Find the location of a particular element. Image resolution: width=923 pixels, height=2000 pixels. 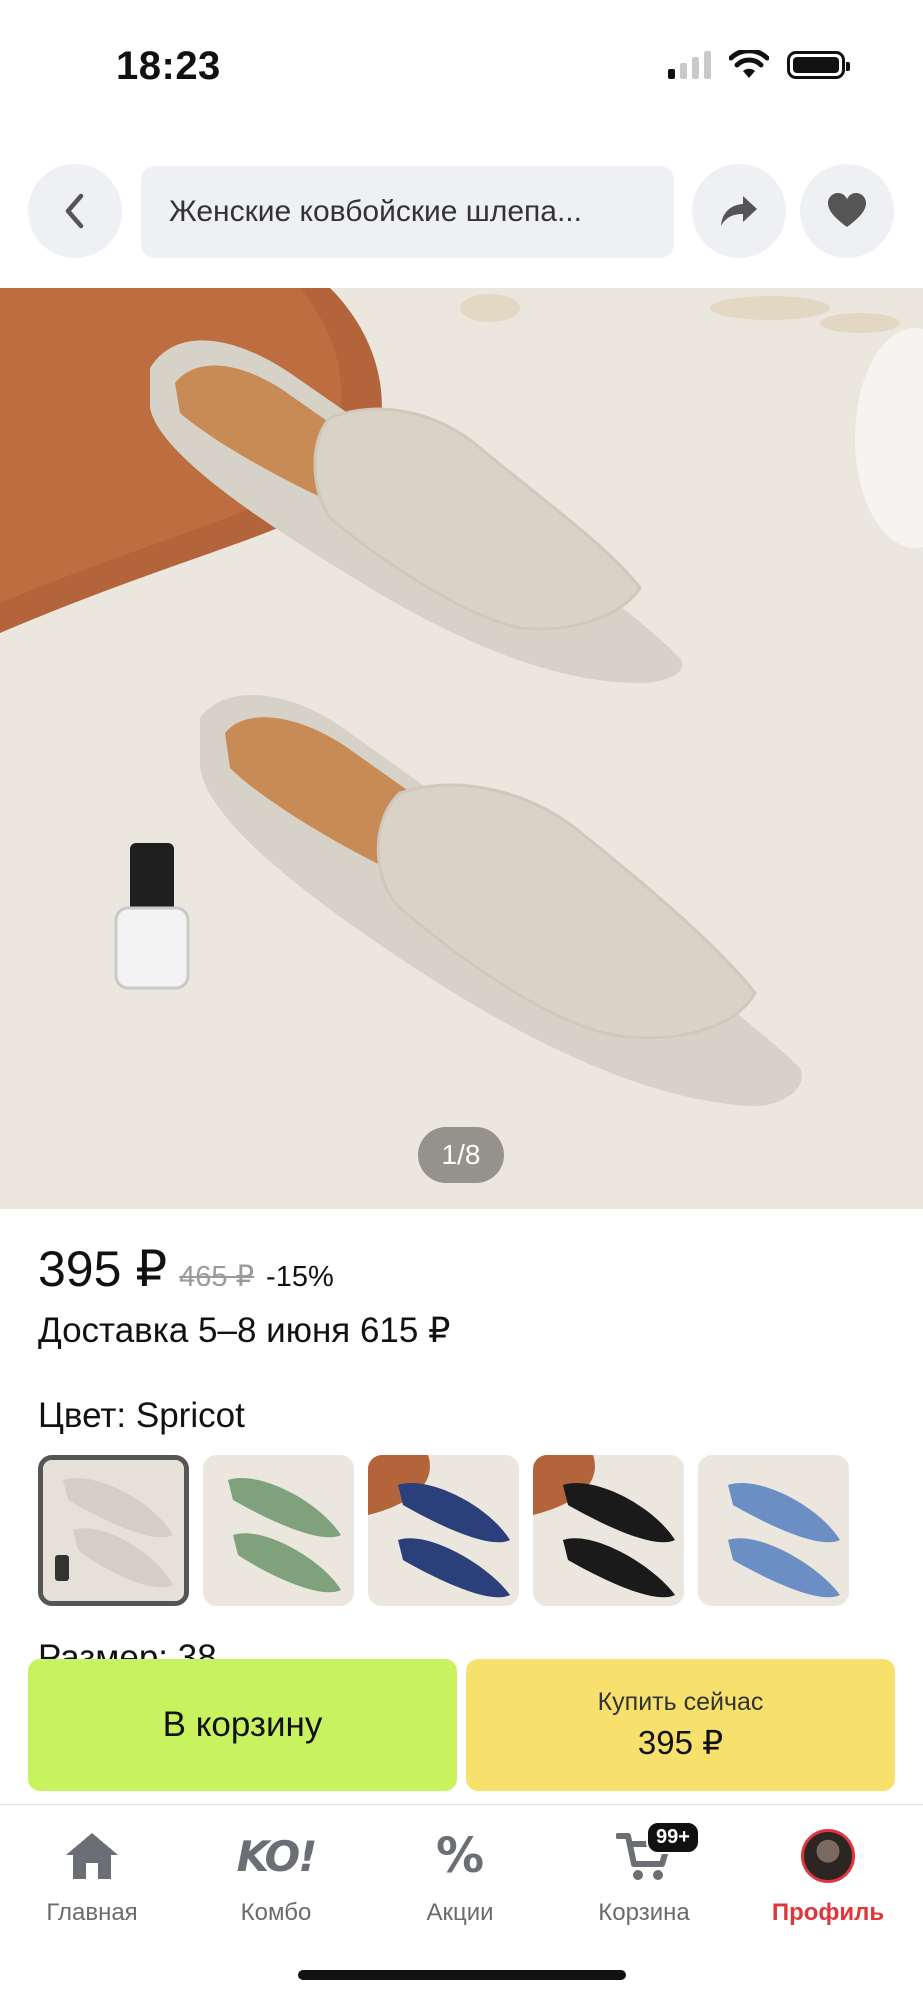

price-row: 395 ₽ 465 ₽ -15% is located at coordinates (186, 1269).